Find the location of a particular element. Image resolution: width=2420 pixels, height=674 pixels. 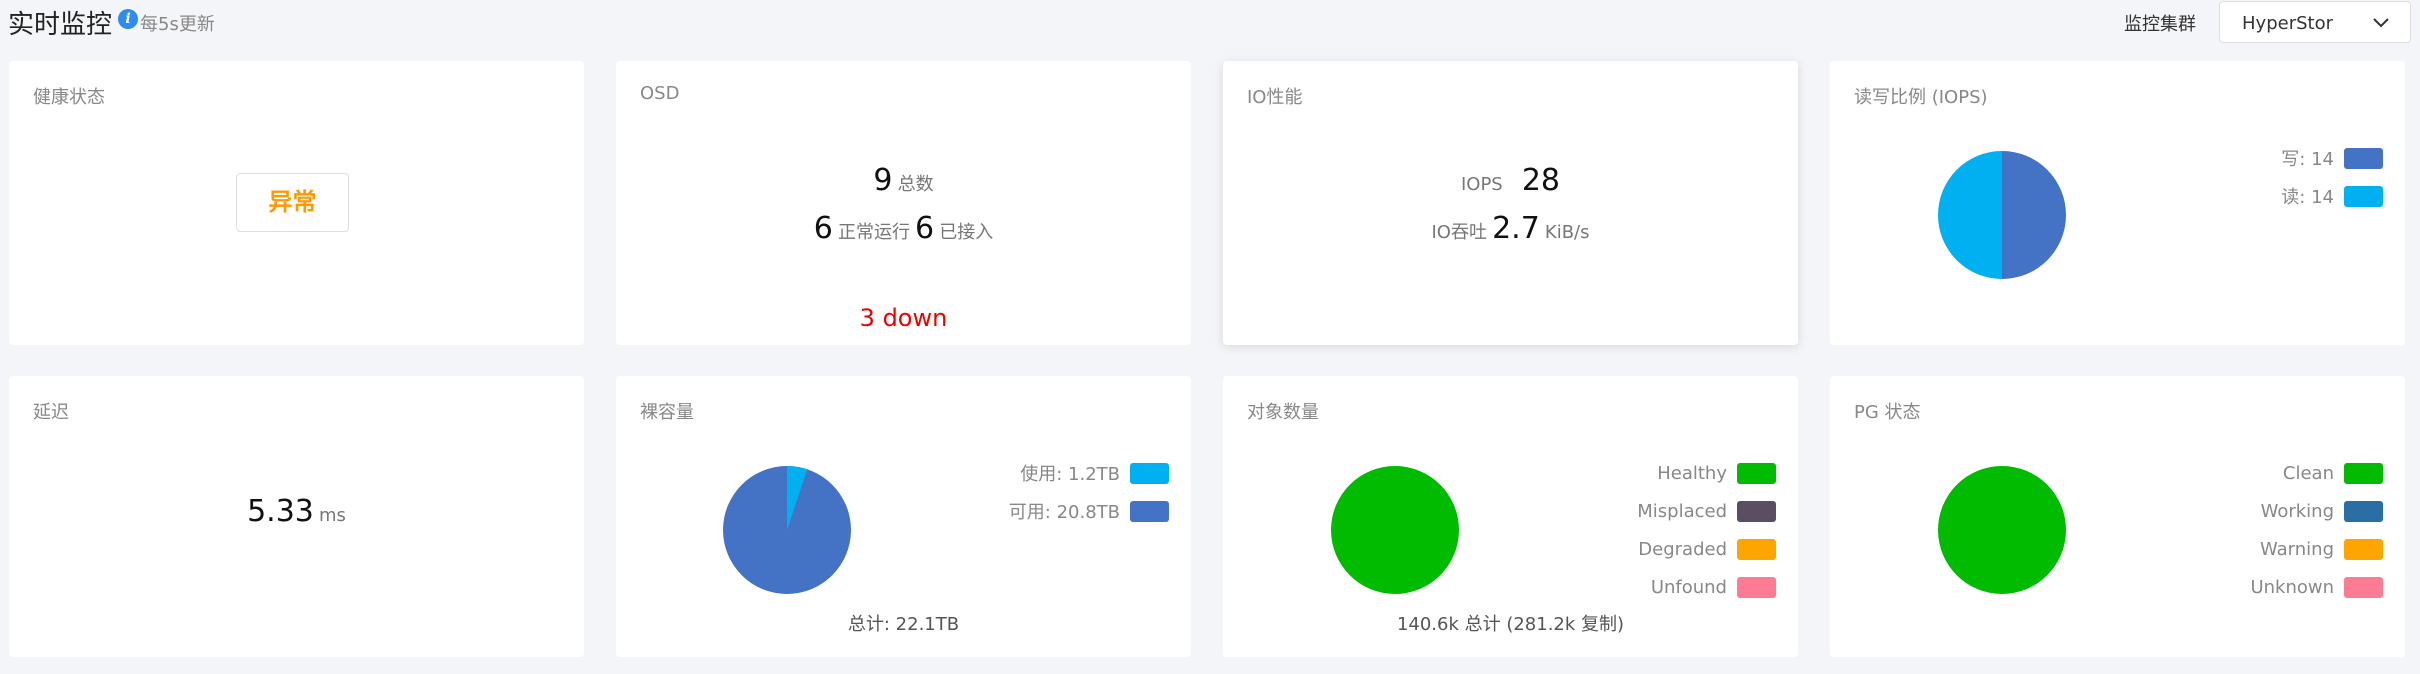

legend-item-warning: Warning is located at coordinates (2316, 549).